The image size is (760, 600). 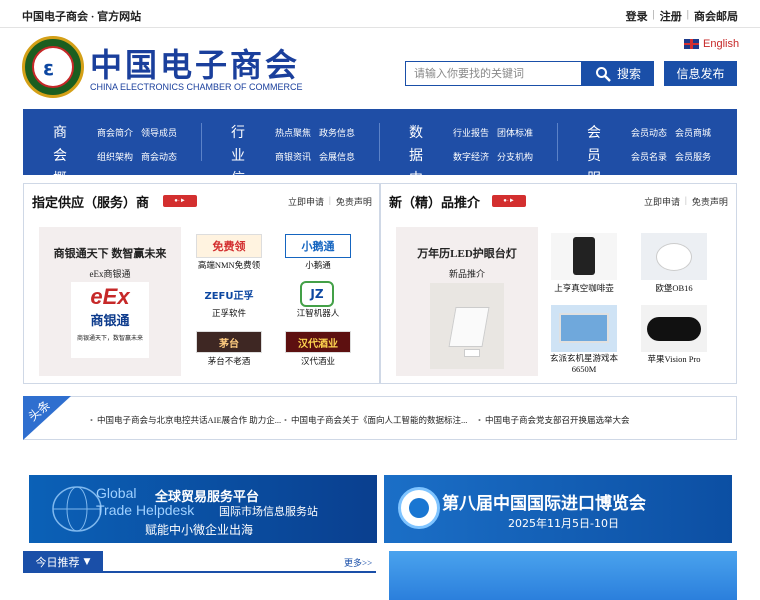 I want to click on nav-link: 商银资讯, so click(x=293, y=156).